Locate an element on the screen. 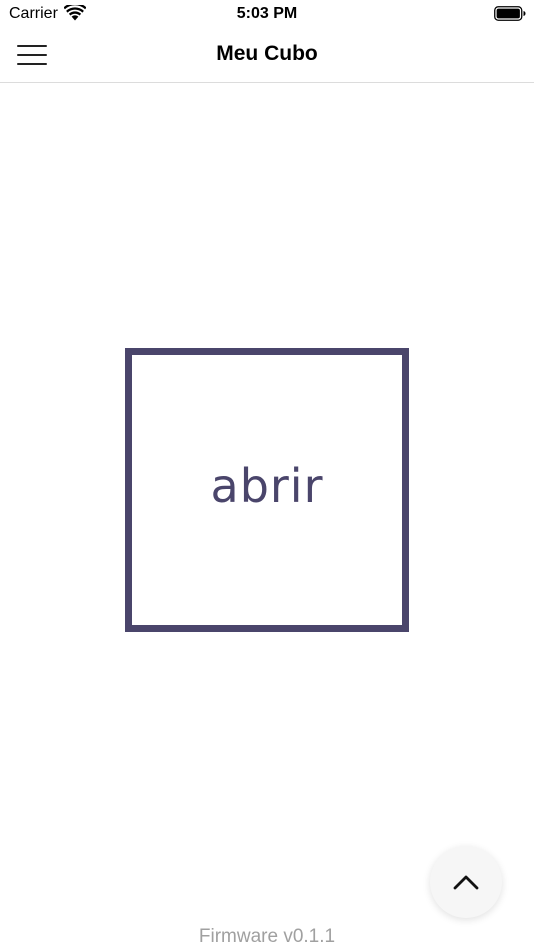 Image resolution: width=534 pixels, height=950 pixels. navigation-bar: Meu Cubo is located at coordinates (267, 55).